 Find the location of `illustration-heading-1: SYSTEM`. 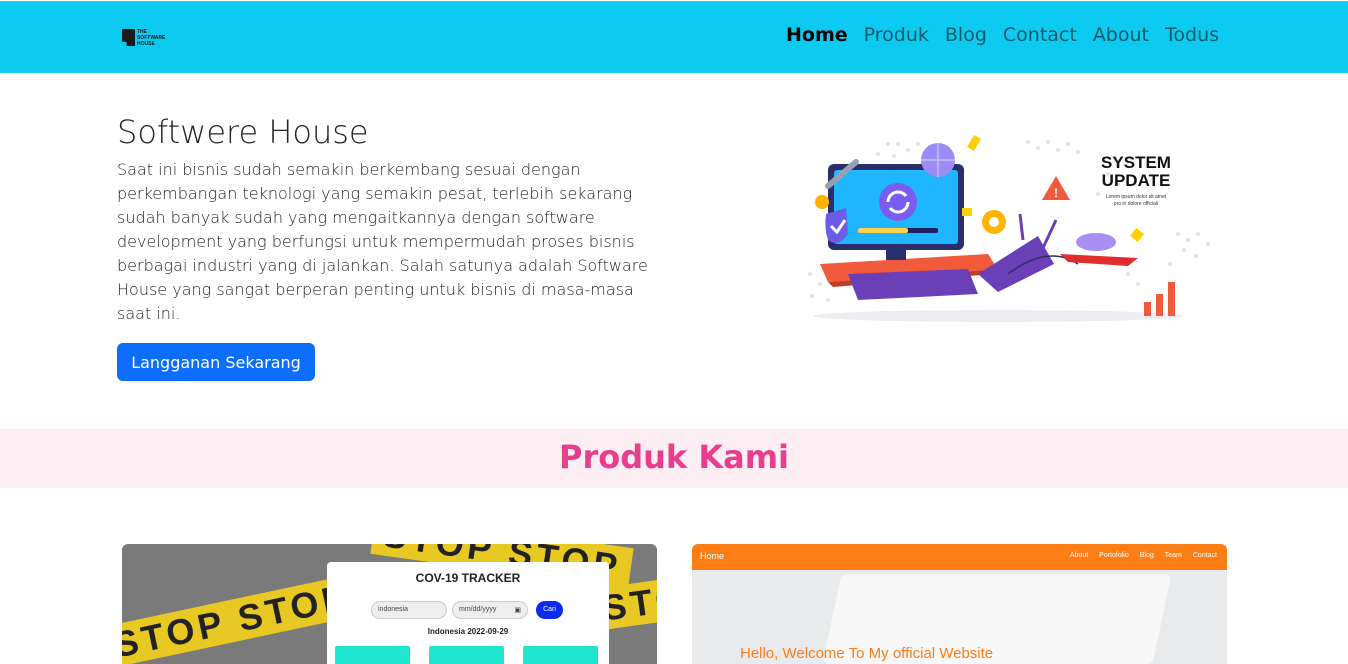

illustration-heading-1: SYSTEM is located at coordinates (1136, 162).